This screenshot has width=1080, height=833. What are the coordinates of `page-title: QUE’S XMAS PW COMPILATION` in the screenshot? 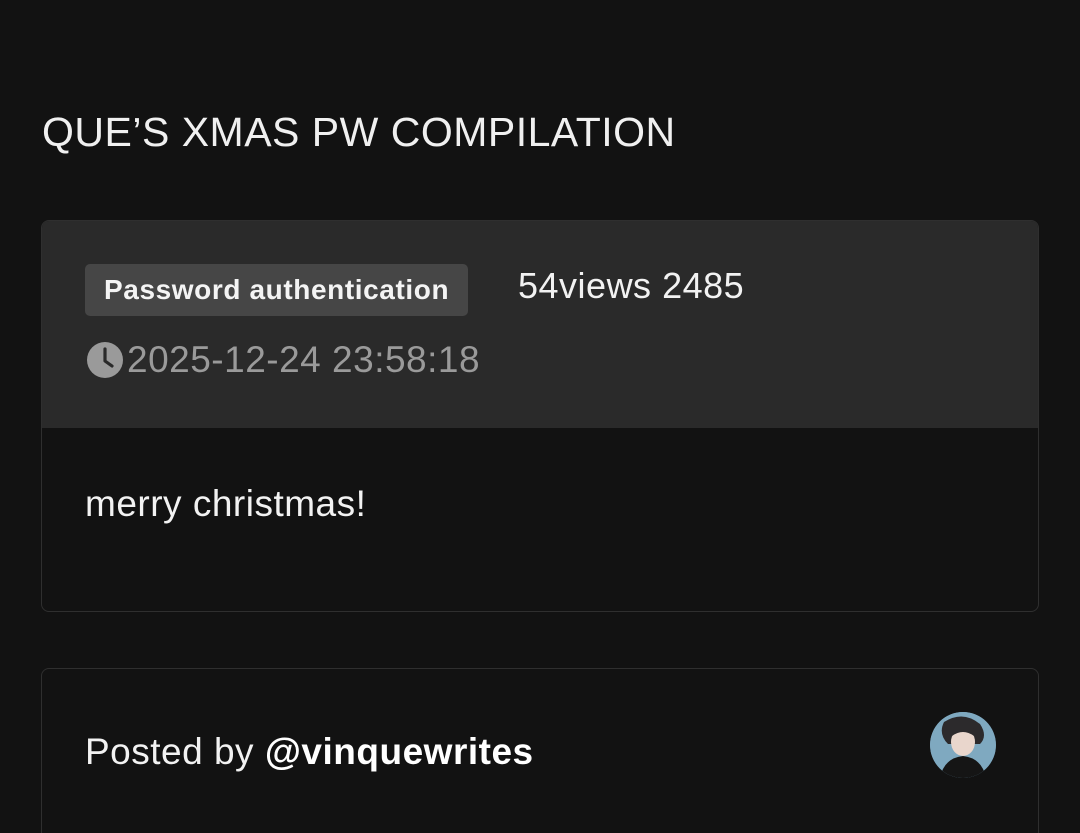 It's located at (359, 132).